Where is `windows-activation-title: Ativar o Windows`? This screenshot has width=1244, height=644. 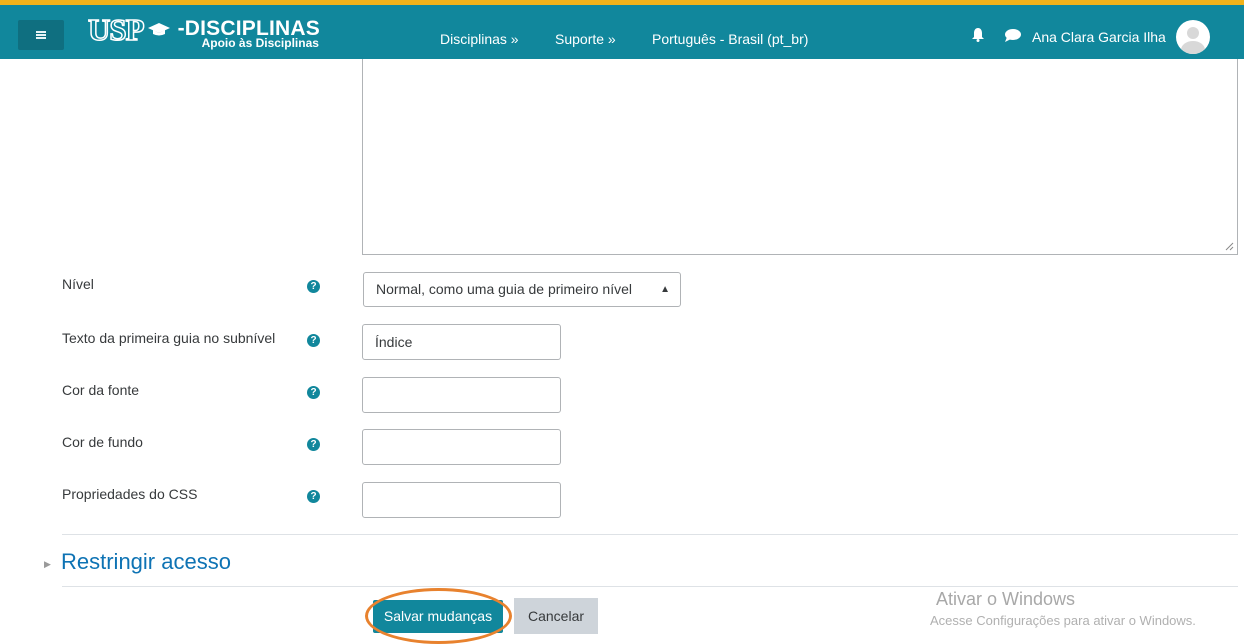
windows-activation-title: Ativar o Windows is located at coordinates (1006, 599).